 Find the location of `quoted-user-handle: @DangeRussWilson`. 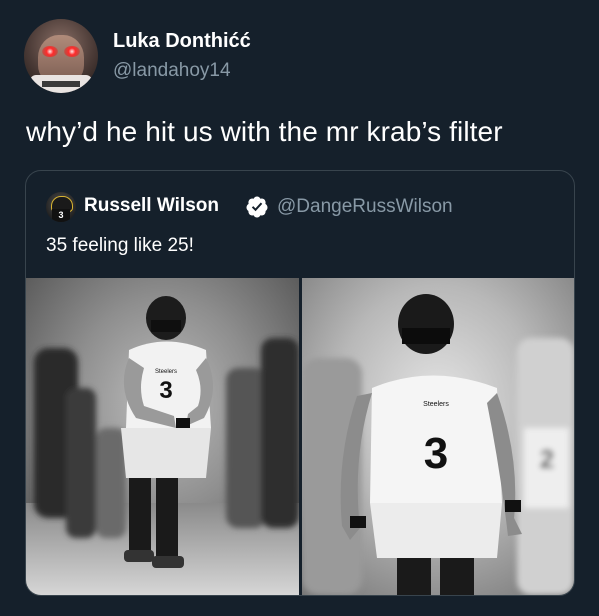

quoted-user-handle: @DangeRussWilson is located at coordinates (365, 207).